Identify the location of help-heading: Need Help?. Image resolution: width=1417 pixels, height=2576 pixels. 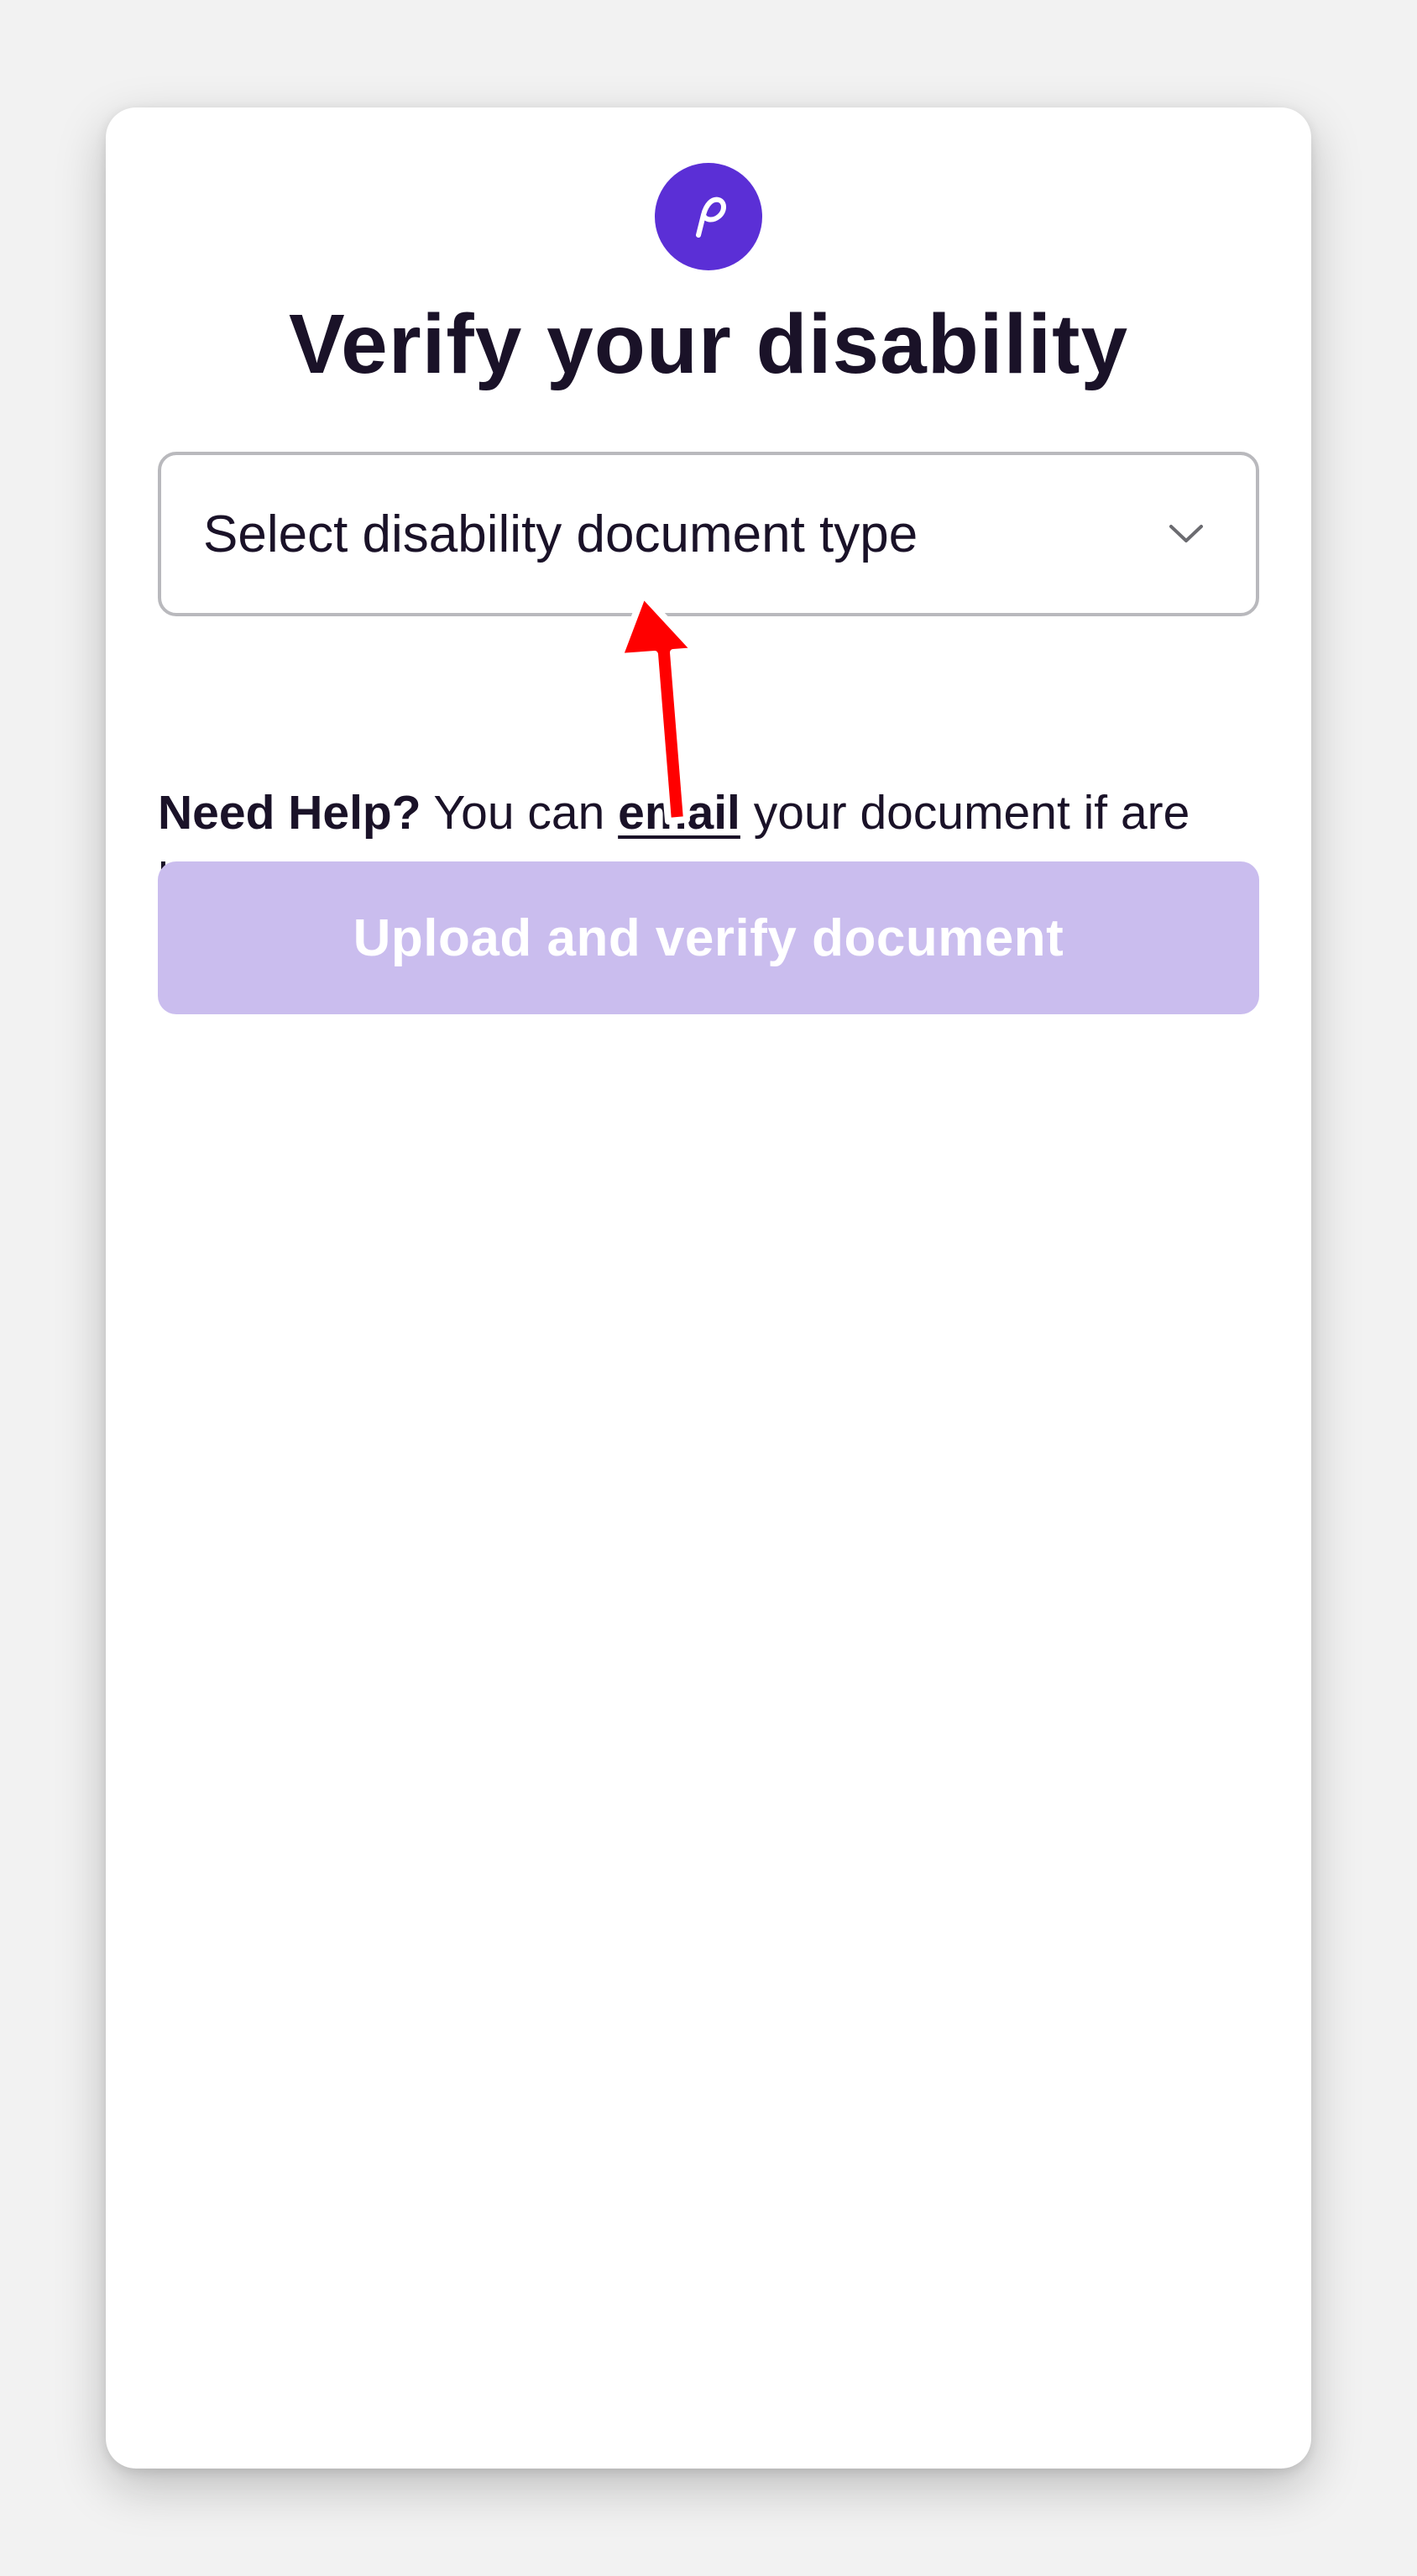
(289, 813).